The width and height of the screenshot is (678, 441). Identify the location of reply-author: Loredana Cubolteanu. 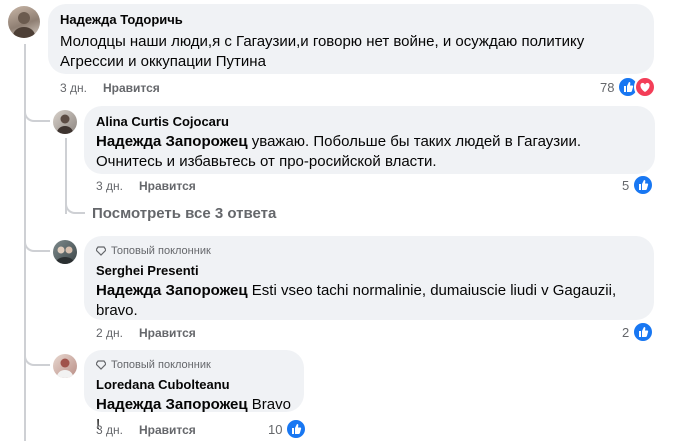
(194, 385).